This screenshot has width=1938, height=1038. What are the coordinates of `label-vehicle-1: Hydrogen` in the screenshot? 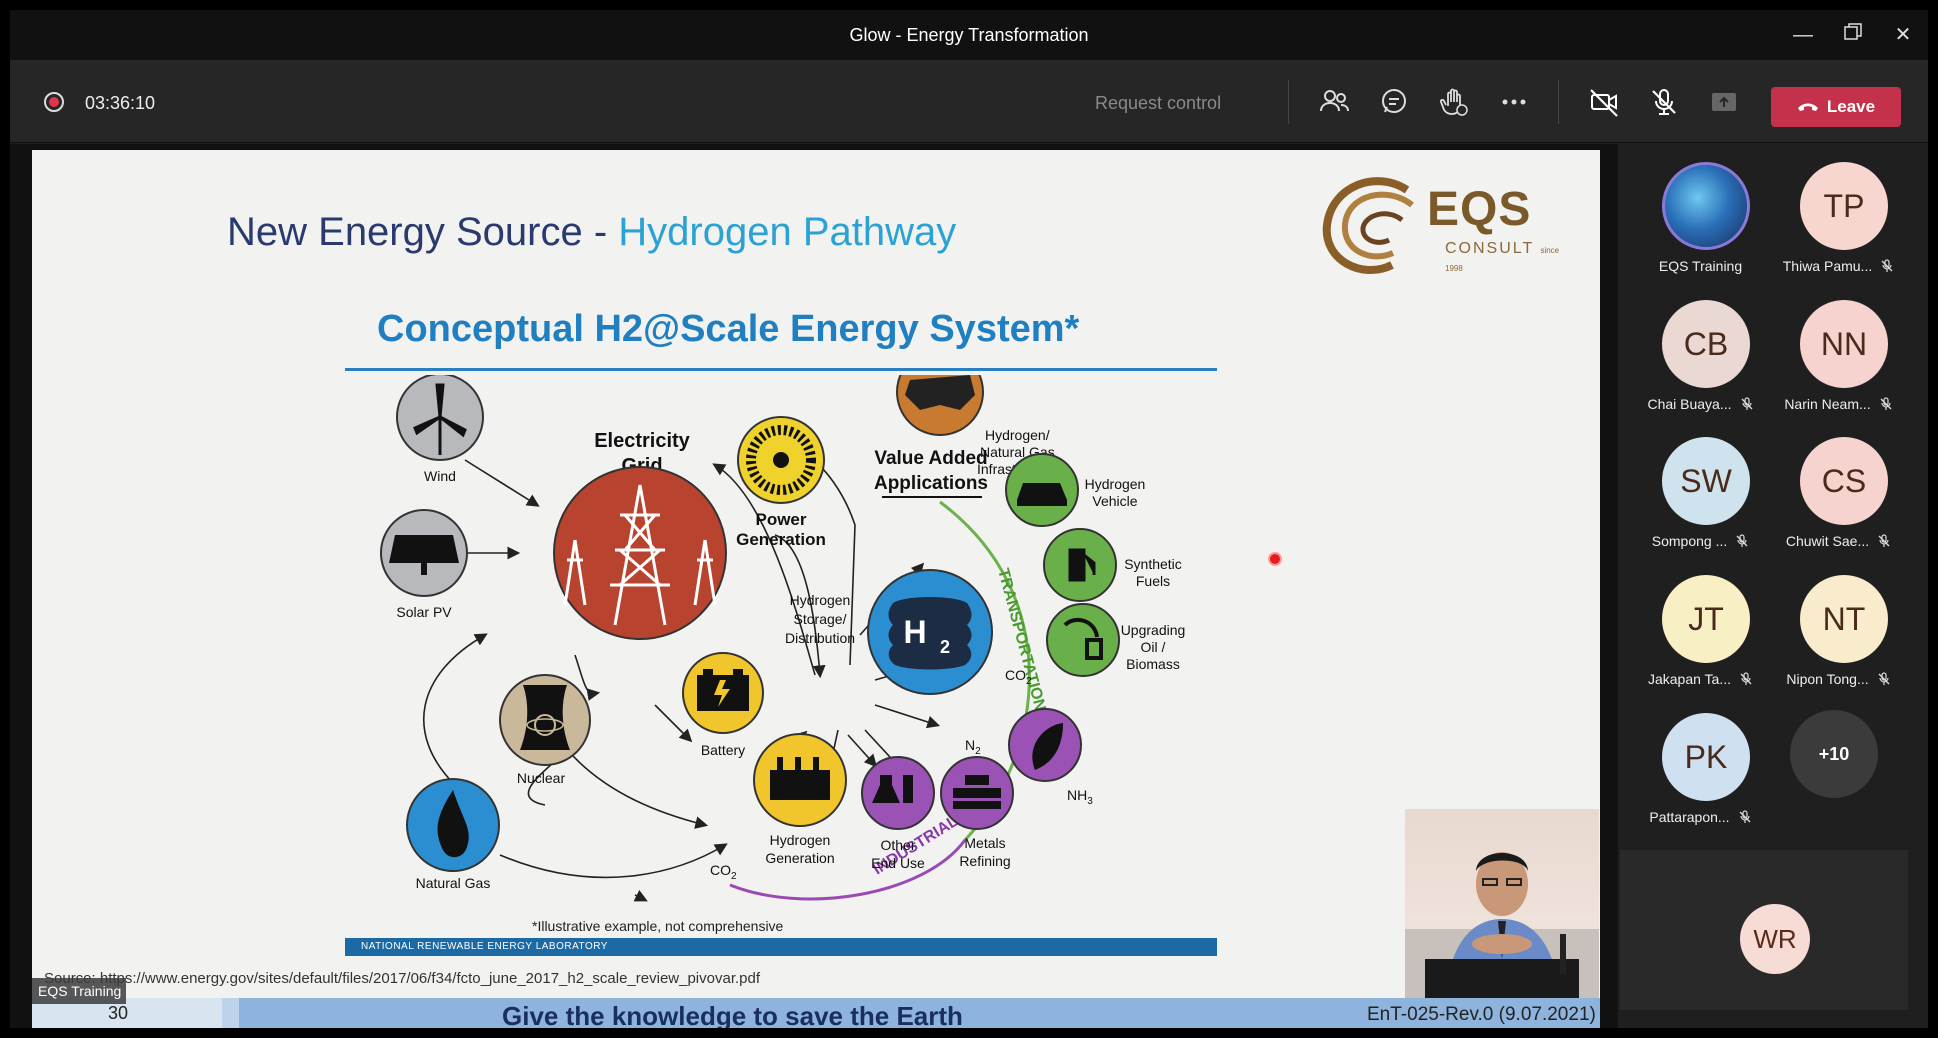 It's located at (1115, 484).